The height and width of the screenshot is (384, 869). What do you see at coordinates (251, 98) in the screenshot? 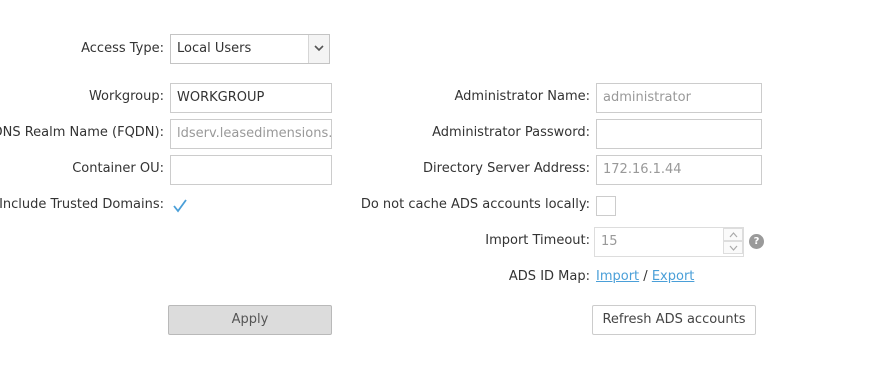
I see `workgroup-input: WORKGROUP` at bounding box center [251, 98].